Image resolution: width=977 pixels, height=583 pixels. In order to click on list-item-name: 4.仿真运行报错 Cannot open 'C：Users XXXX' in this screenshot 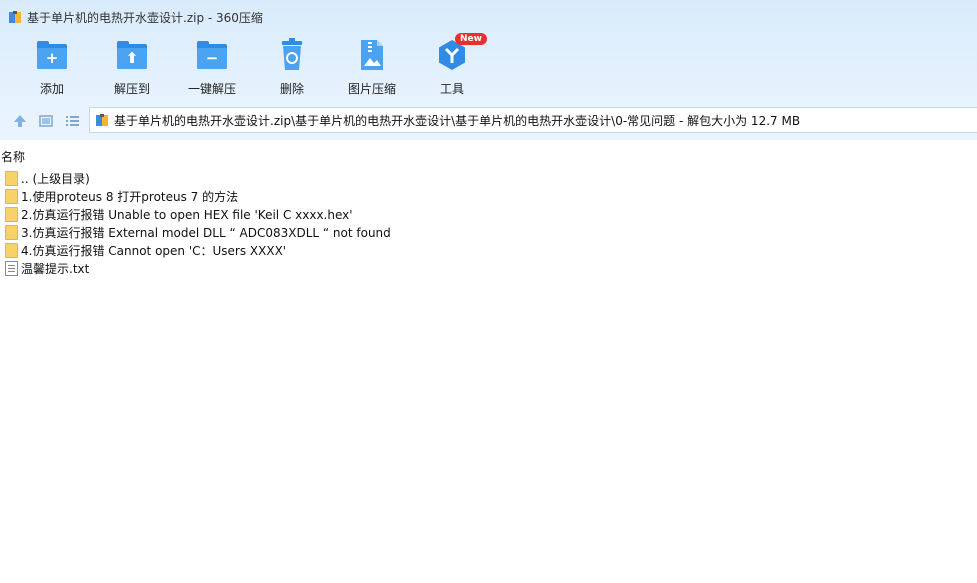, I will do `click(154, 250)`.